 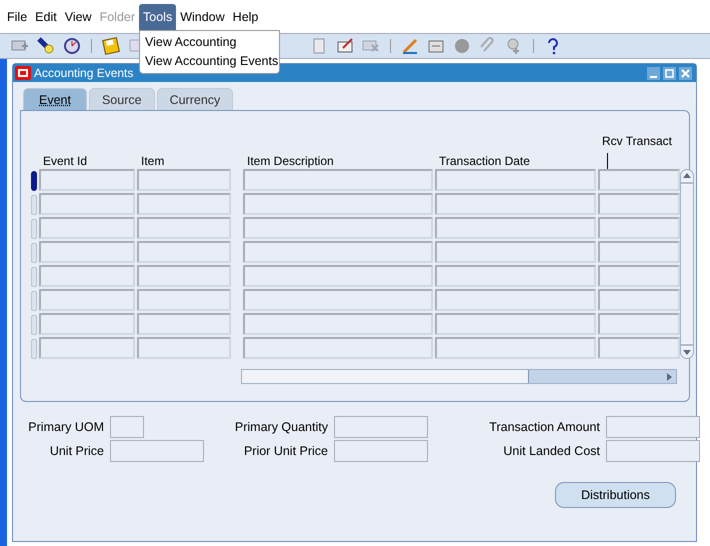 I want to click on field-label: Unit Landed Cost, so click(x=551, y=451).